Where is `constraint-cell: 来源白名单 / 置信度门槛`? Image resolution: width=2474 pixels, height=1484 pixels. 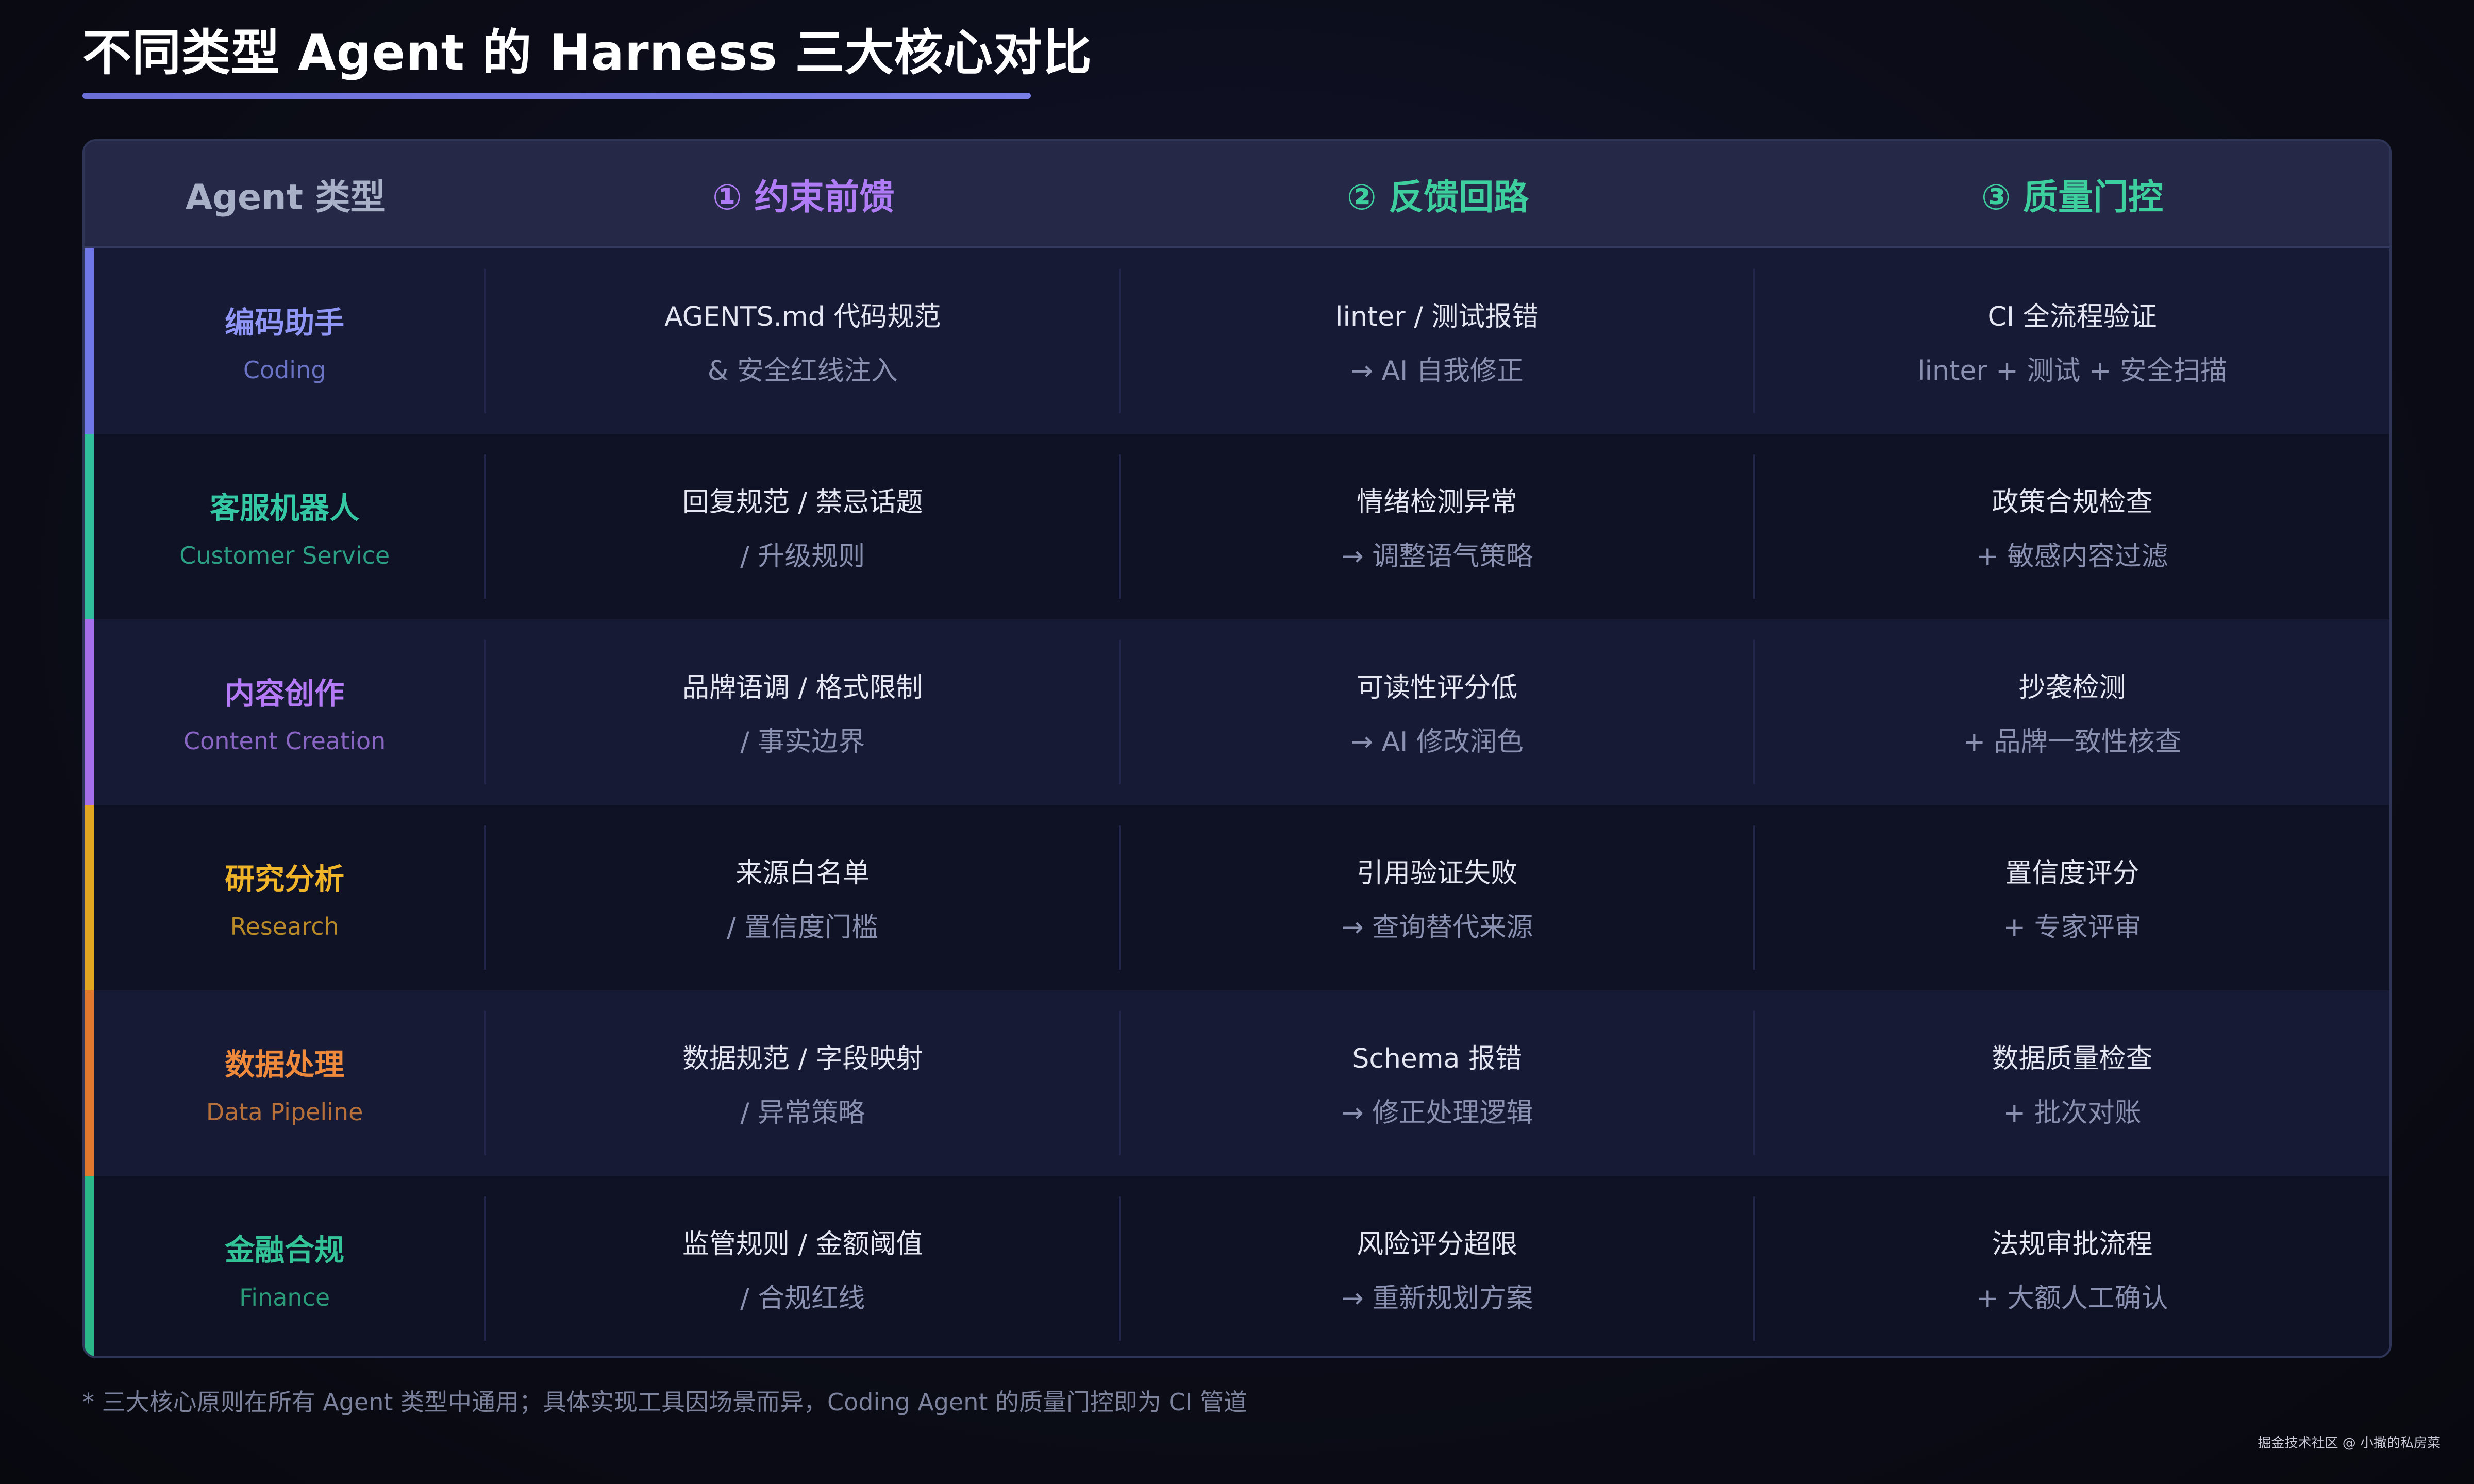 constraint-cell: 来源白名单 / 置信度门槛 is located at coordinates (803, 897).